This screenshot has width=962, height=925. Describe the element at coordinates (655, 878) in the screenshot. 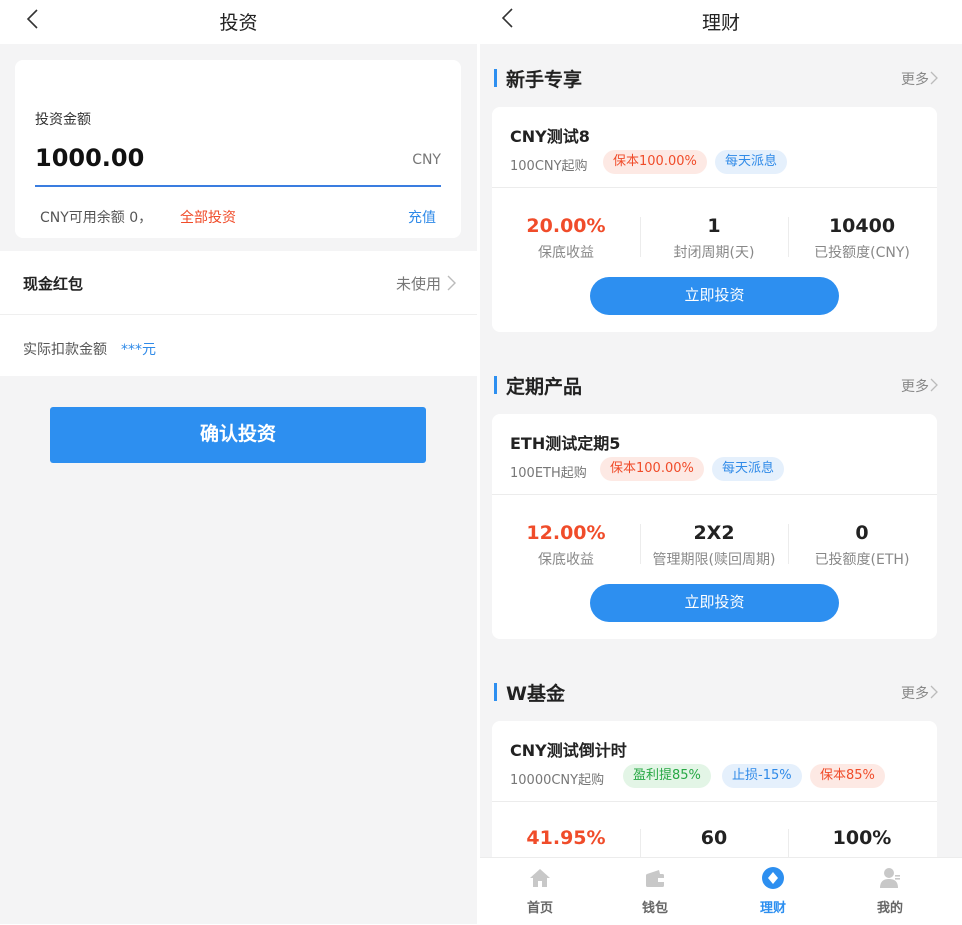

I see `wallet-icon` at that location.